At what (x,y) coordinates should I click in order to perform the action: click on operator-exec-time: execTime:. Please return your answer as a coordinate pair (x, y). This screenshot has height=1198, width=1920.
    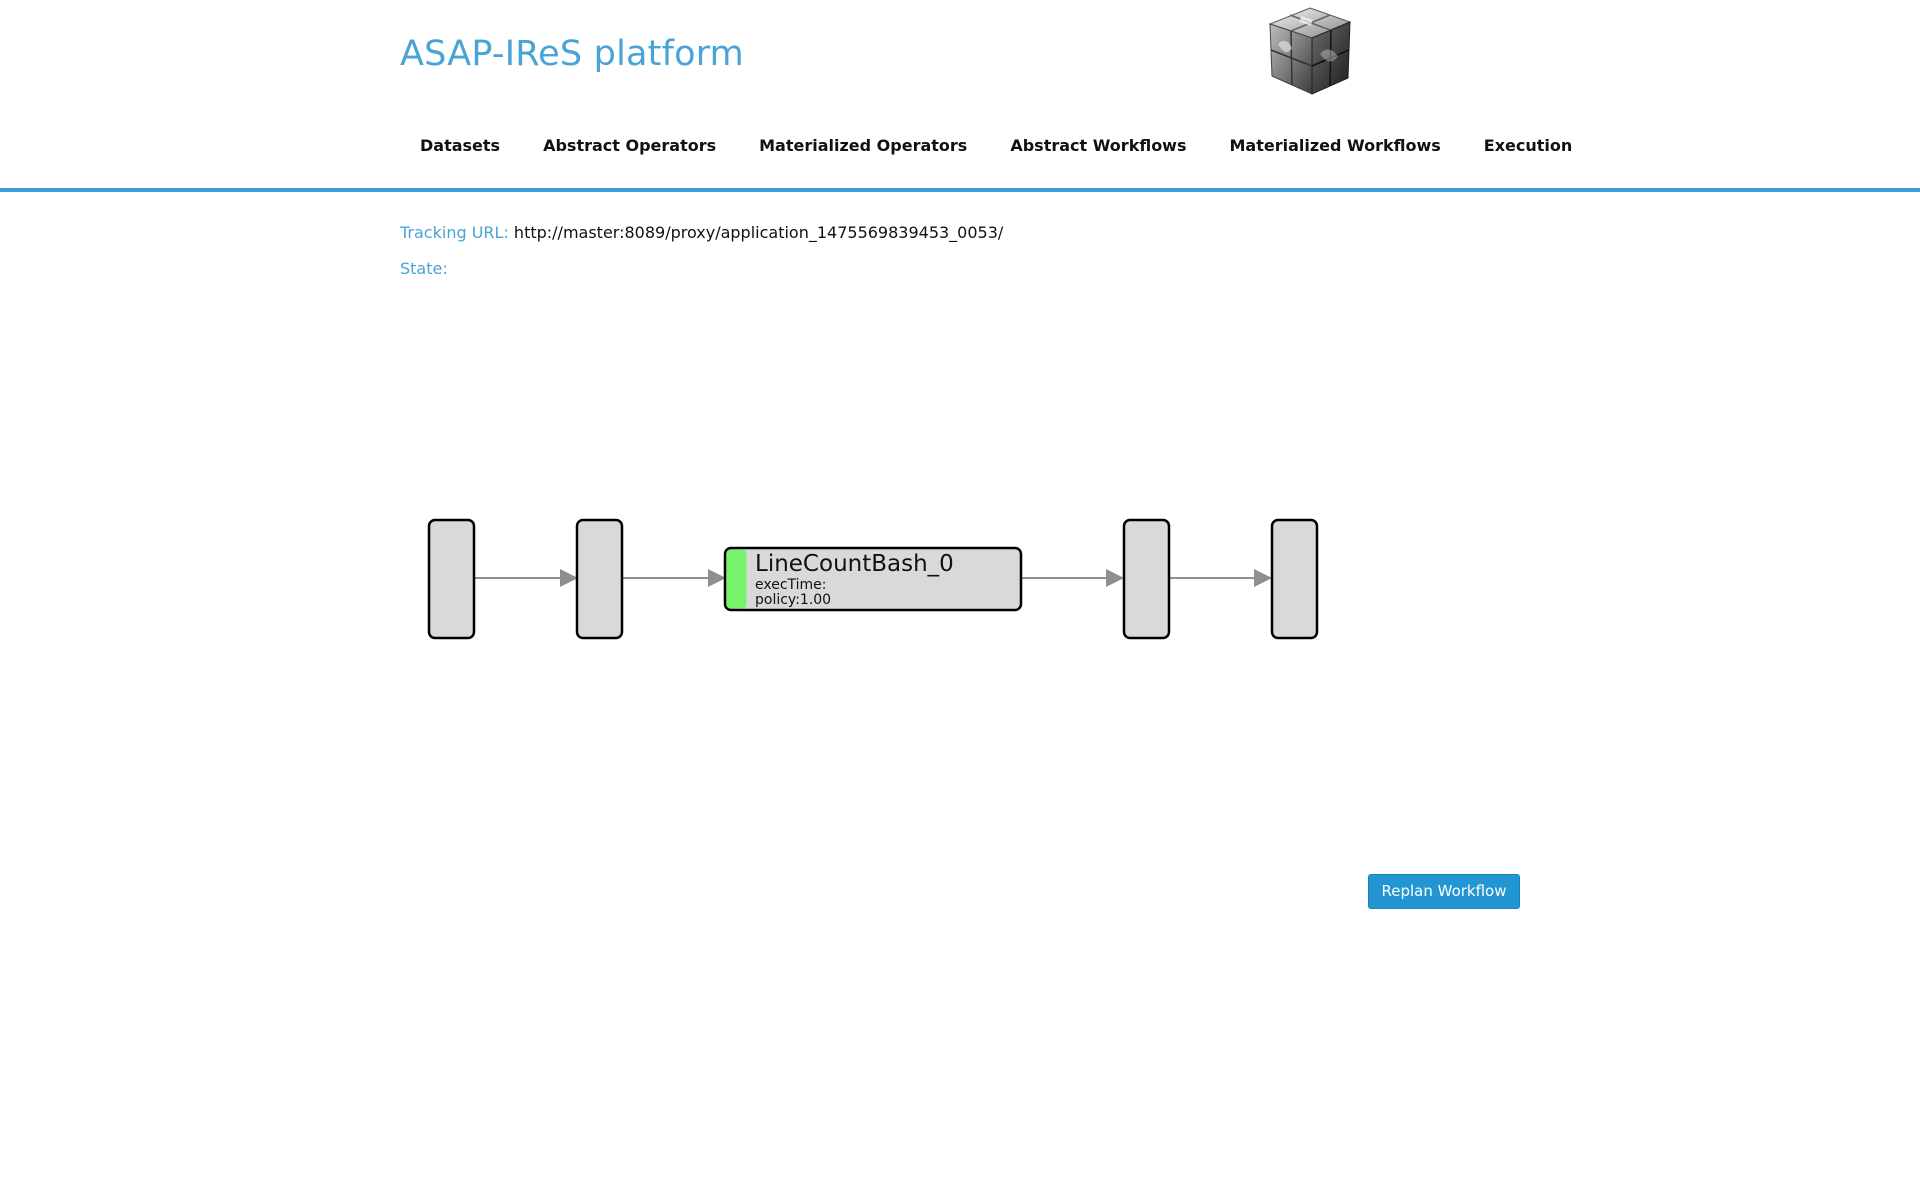
    Looking at the image, I should click on (791, 585).